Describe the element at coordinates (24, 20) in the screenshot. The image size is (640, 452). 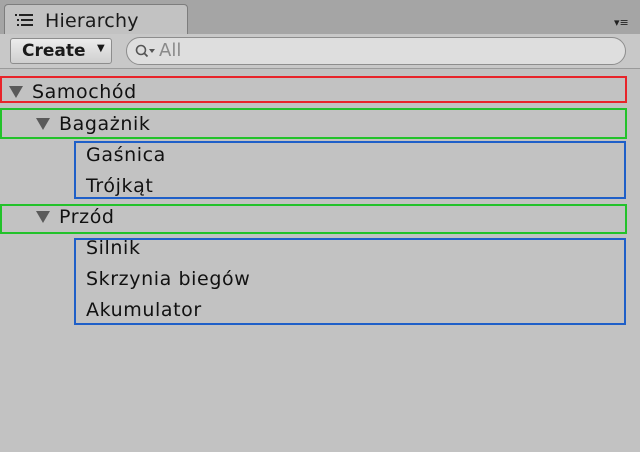
I see `list-icon` at that location.